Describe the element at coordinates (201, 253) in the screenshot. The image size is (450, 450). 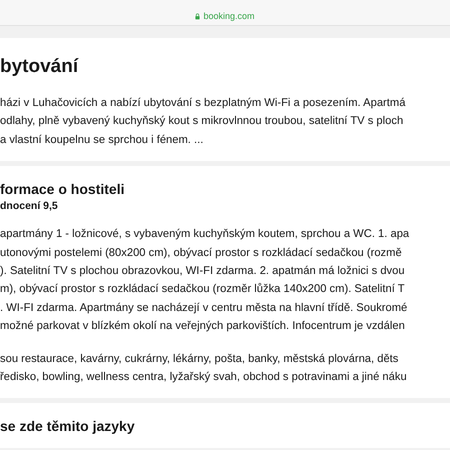
I see `description-text: utonovými postelemi (80x200 cm), obývací prostor s rozkládací sedačkou (rozmě` at that location.